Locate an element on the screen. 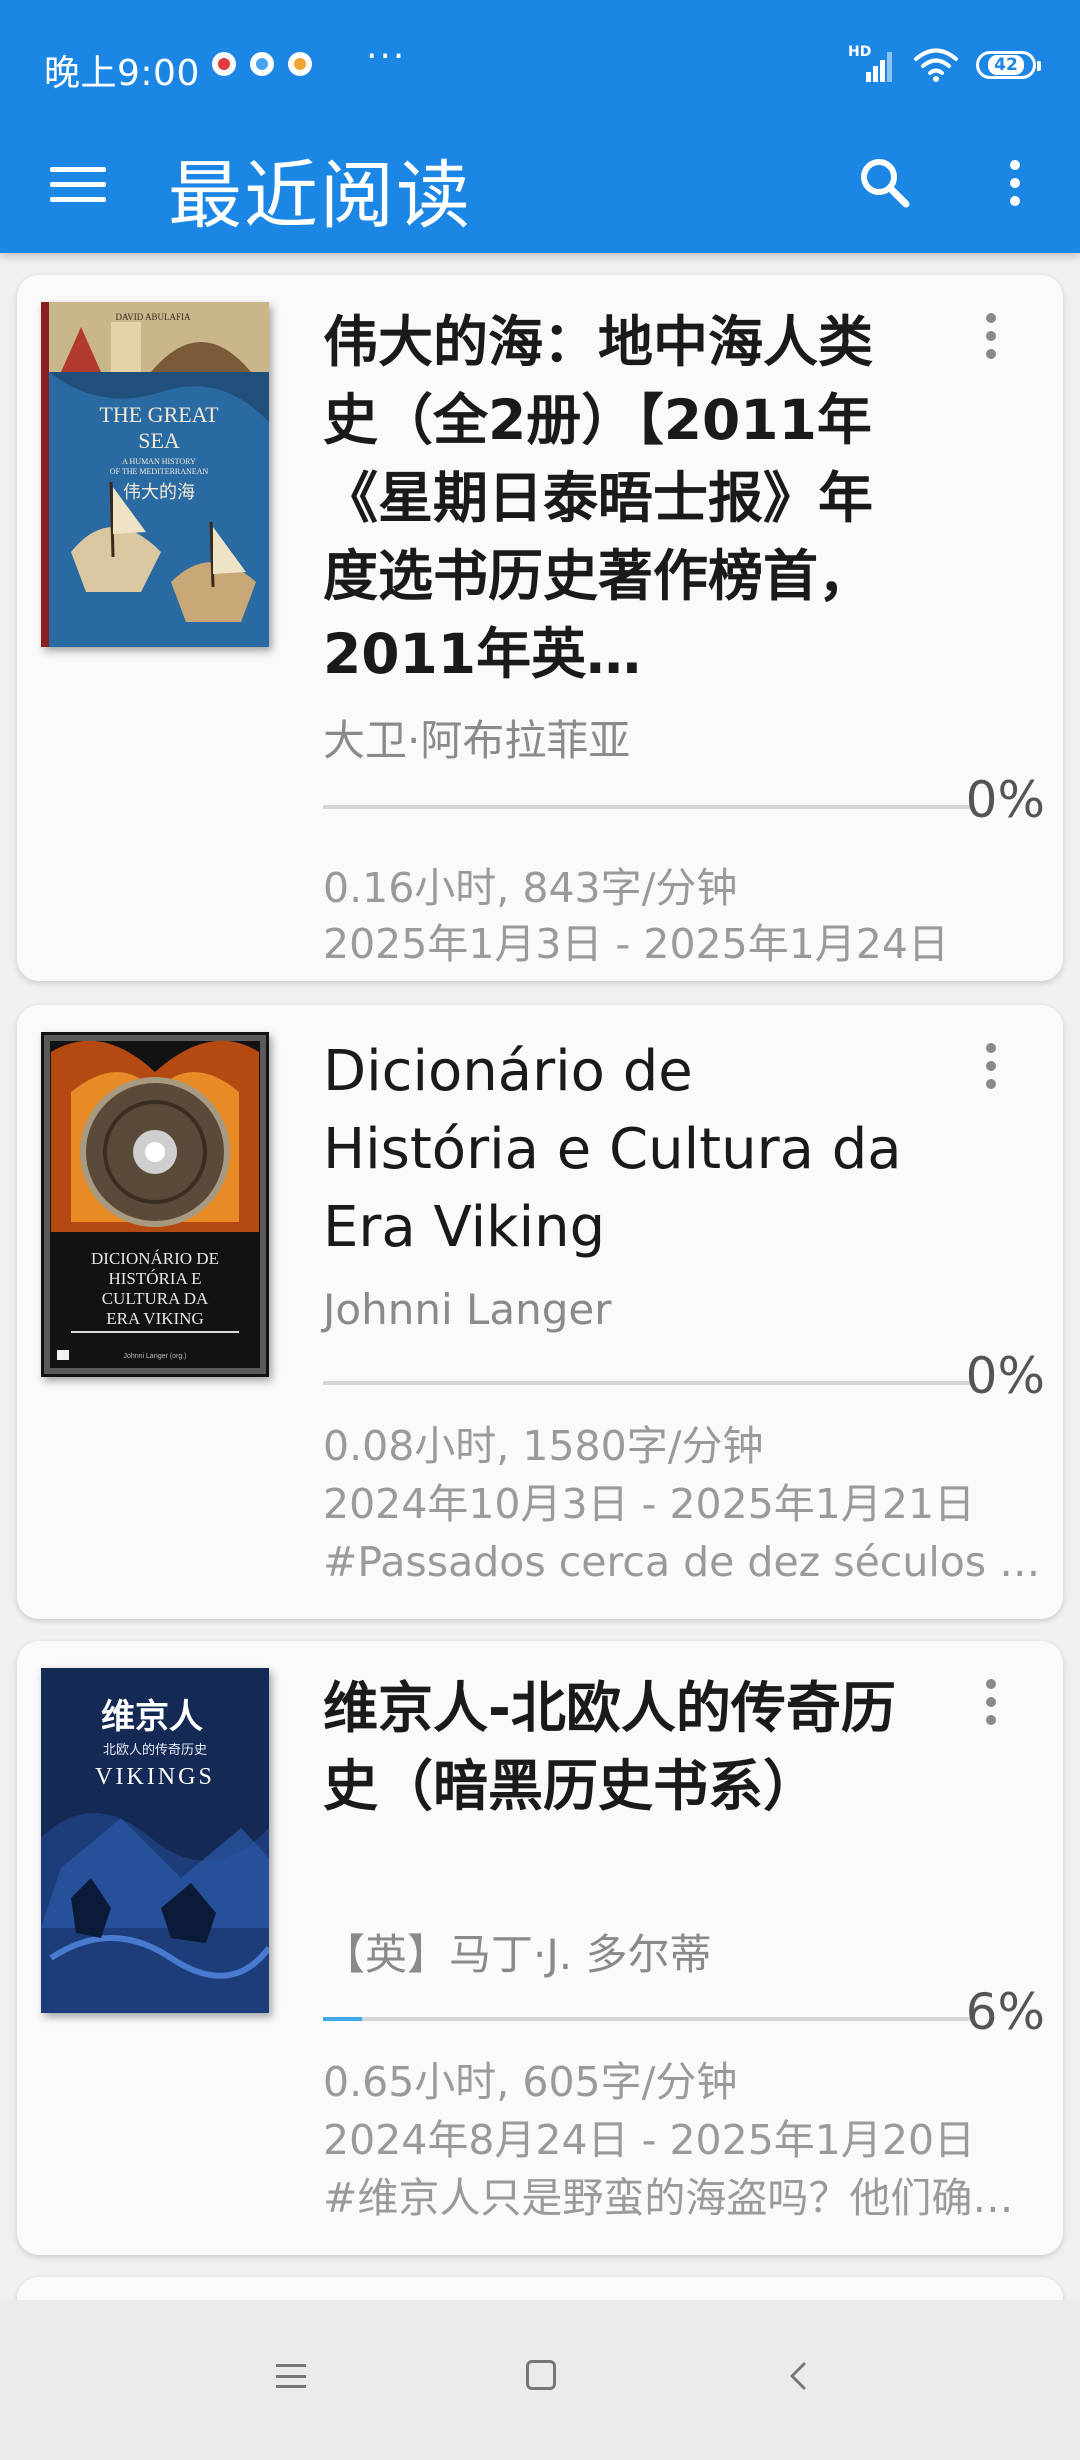 This screenshot has height=2460, width=1080. system-navigation-bar is located at coordinates (540, 2380).